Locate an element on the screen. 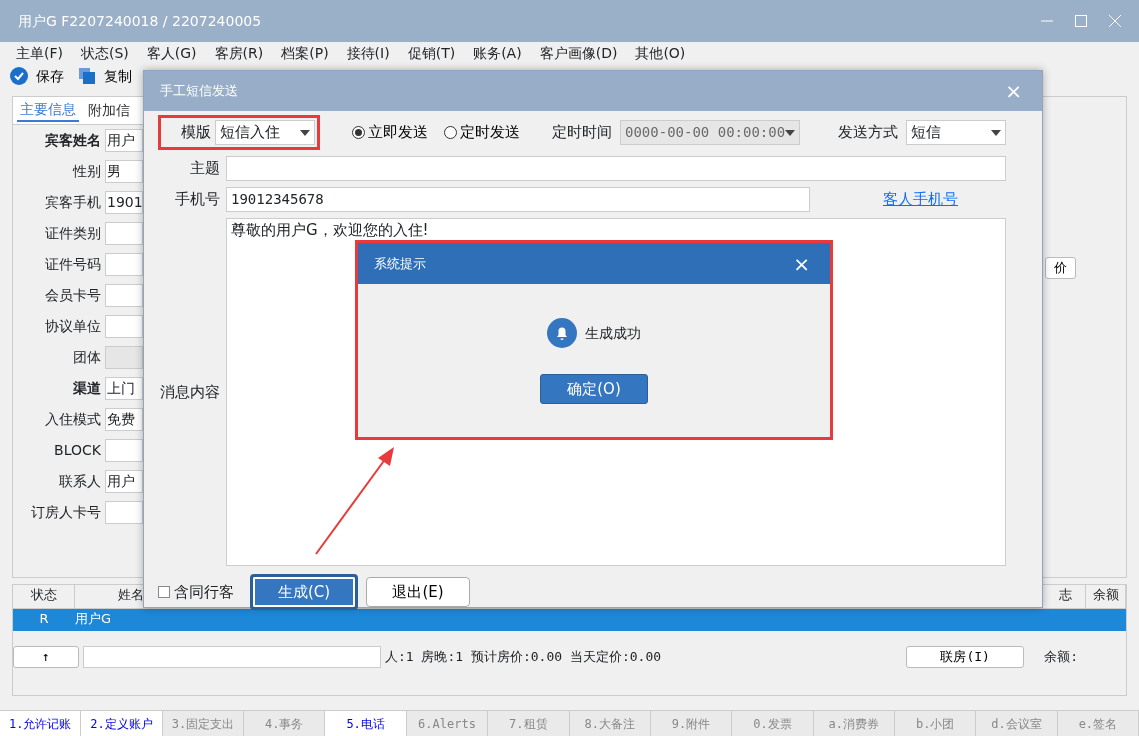  menu-item: 账务(A) is located at coordinates (497, 53).